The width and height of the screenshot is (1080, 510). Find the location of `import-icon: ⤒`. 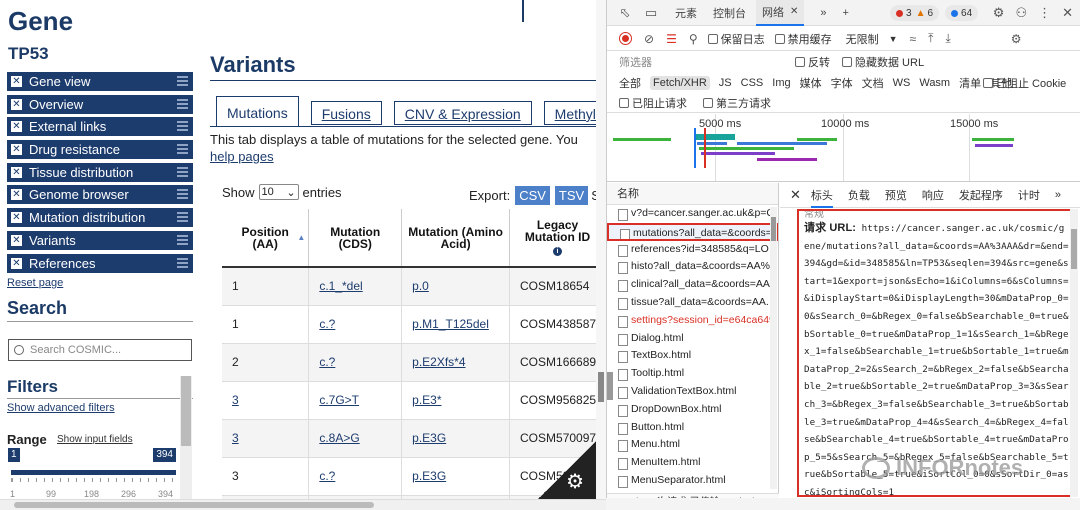

import-icon: ⤒ is located at coordinates (930, 38).